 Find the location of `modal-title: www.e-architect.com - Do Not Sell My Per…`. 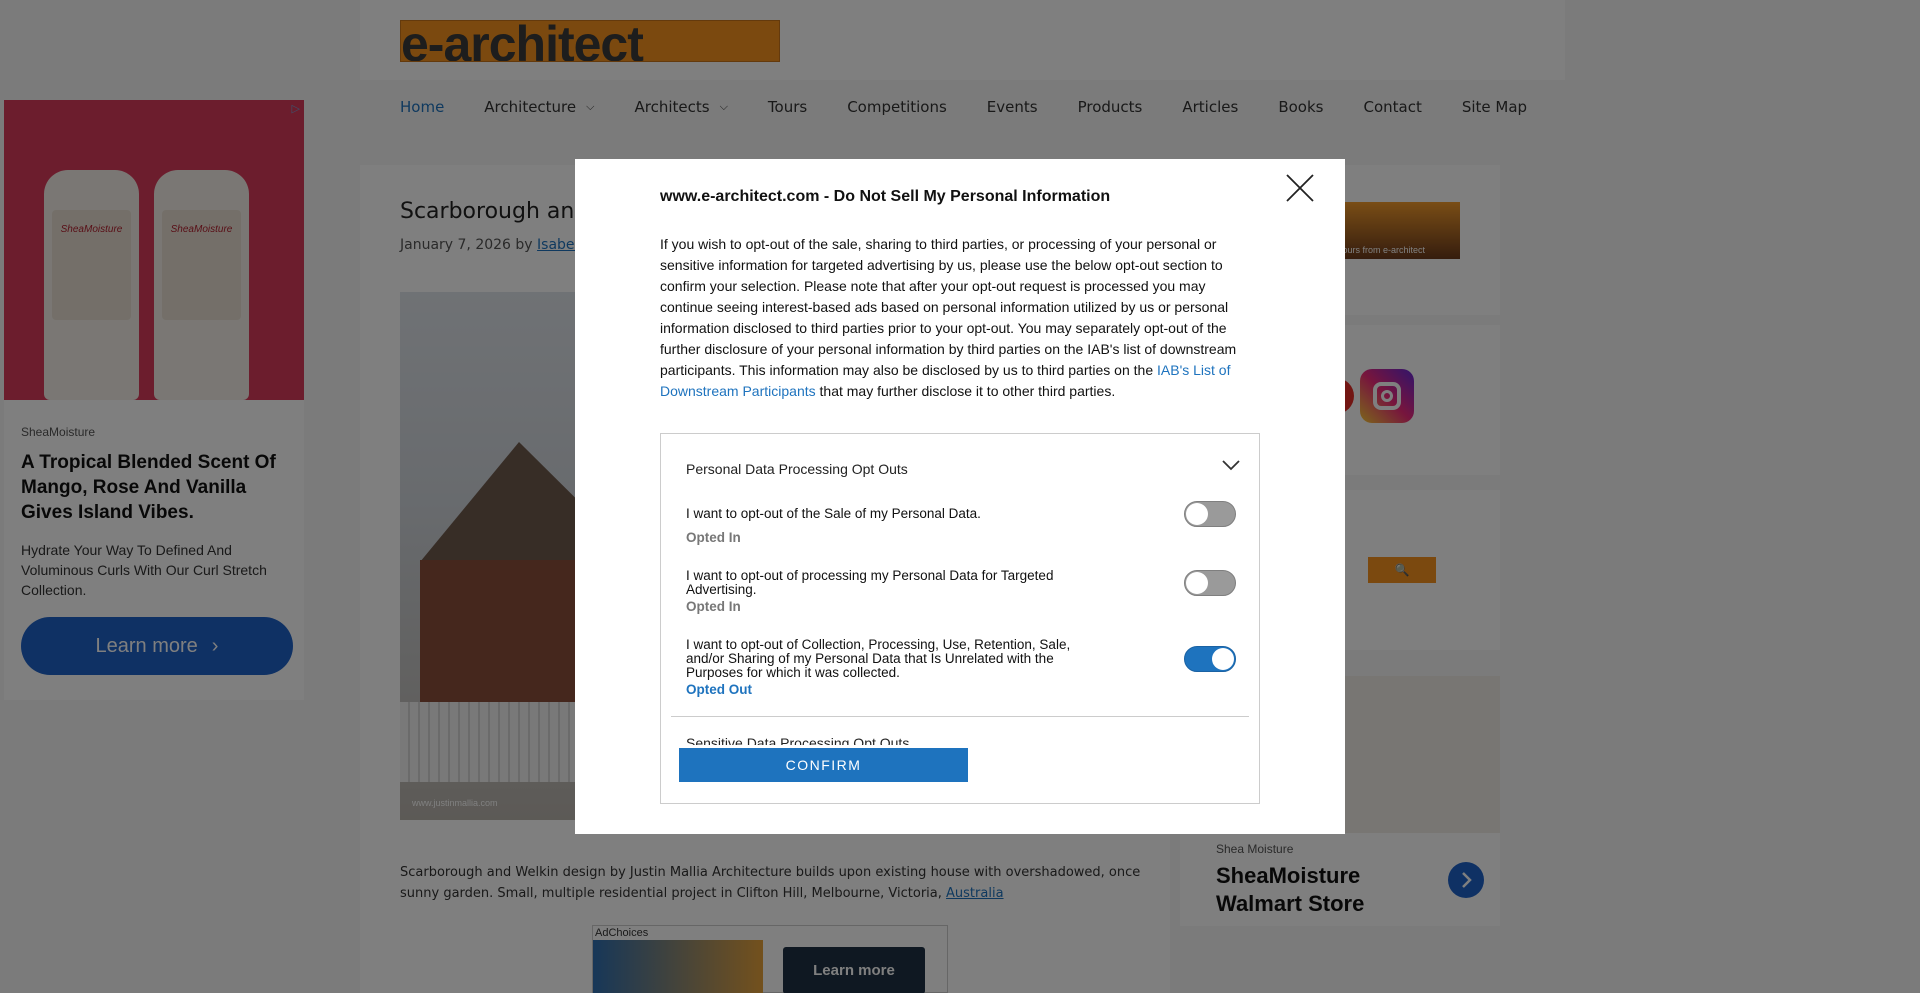

modal-title: www.e-architect.com - Do Not Sell My Per… is located at coordinates (885, 196).